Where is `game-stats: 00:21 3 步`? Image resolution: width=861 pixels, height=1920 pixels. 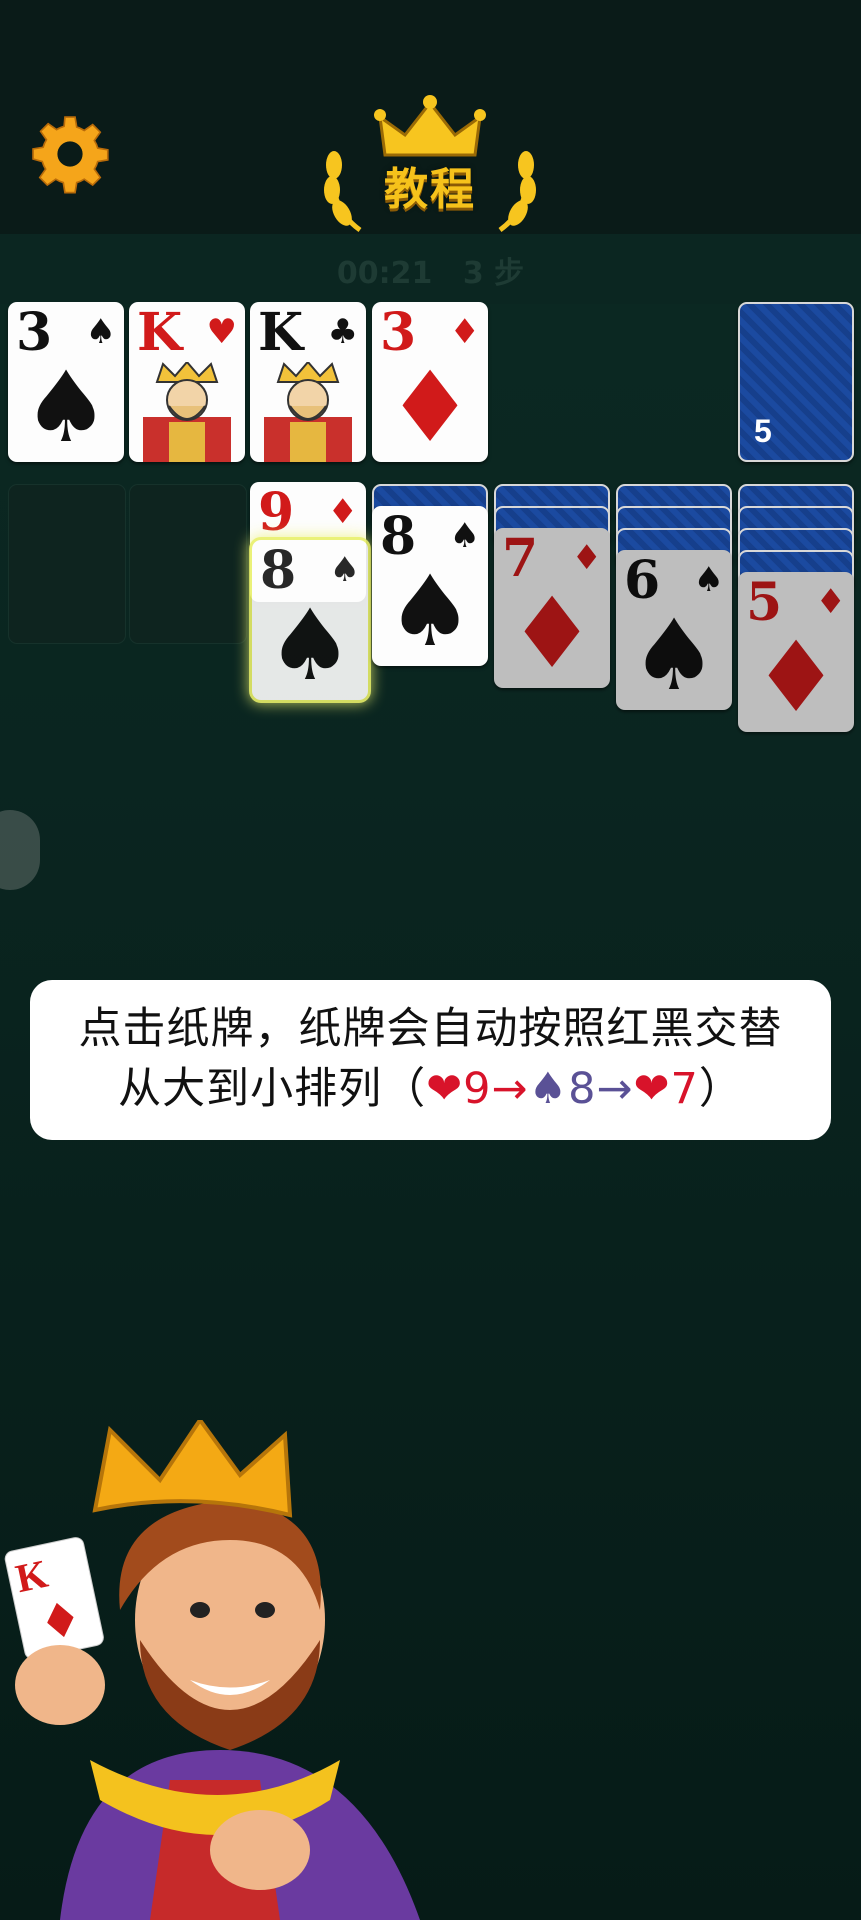 game-stats: 00:21 3 步 is located at coordinates (430, 270).